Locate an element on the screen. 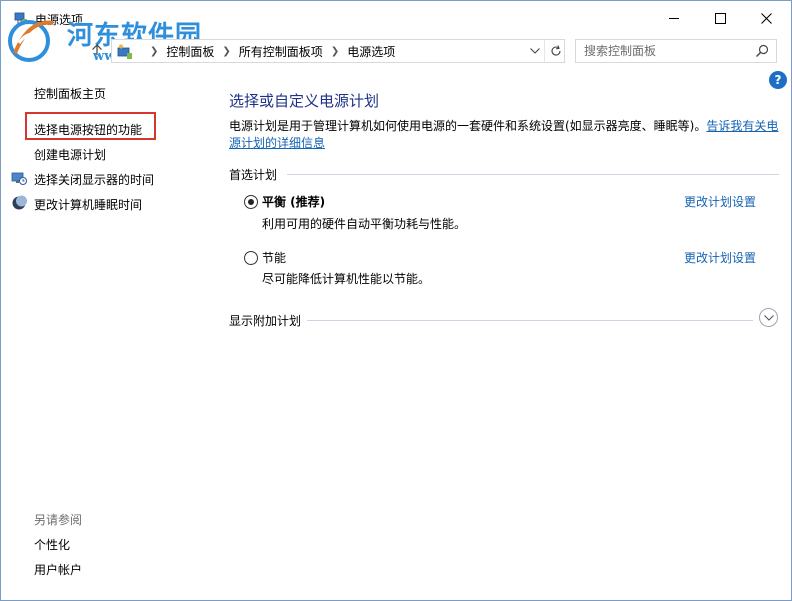 This screenshot has height=601, width=792. preferred-plans-header: 首选计划 is located at coordinates (253, 175).